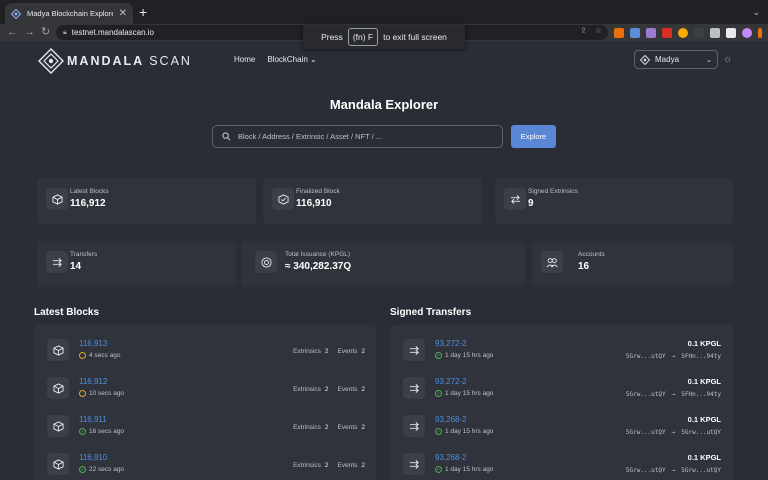 The width and height of the screenshot is (768, 480). What do you see at coordinates (82, 469) in the screenshot?
I see `finalized-check-icon: ✓` at bounding box center [82, 469].